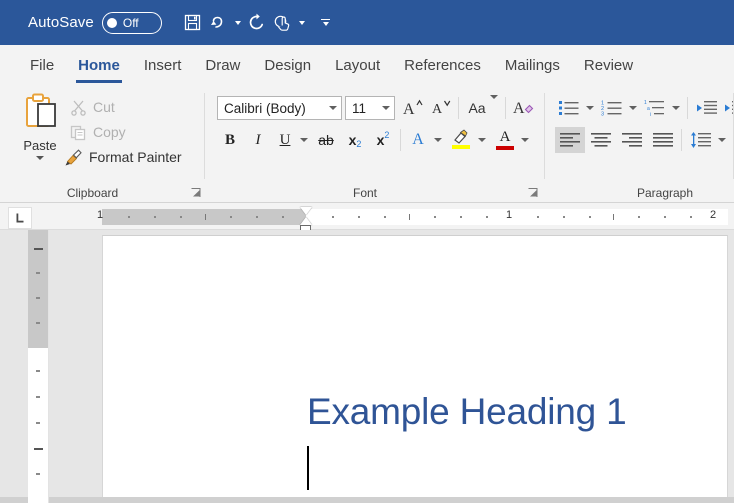 The image size is (734, 503). What do you see at coordinates (367, 22) in the screenshot?
I see `title-bar: AutoSave Off` at bounding box center [367, 22].